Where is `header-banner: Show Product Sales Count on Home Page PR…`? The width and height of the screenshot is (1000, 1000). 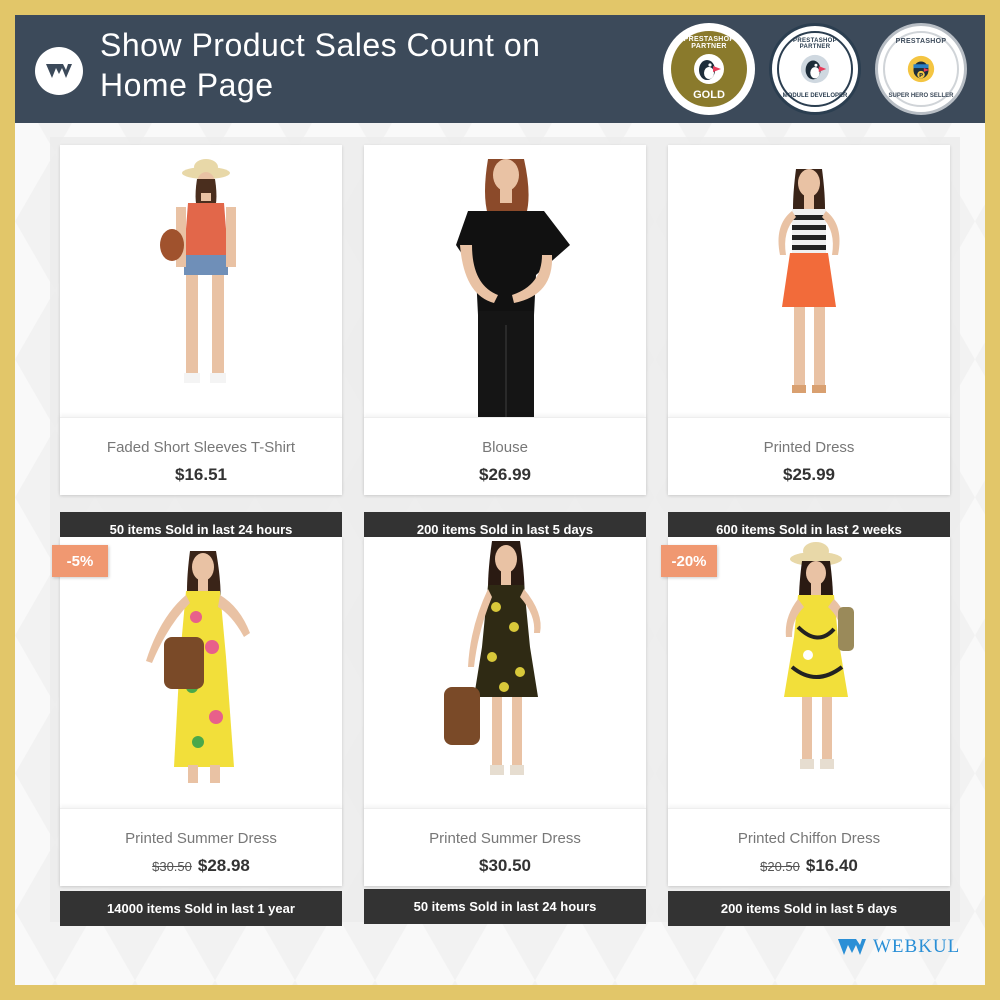 header-banner: Show Product Sales Count on Home Page PR… is located at coordinates (500, 69).